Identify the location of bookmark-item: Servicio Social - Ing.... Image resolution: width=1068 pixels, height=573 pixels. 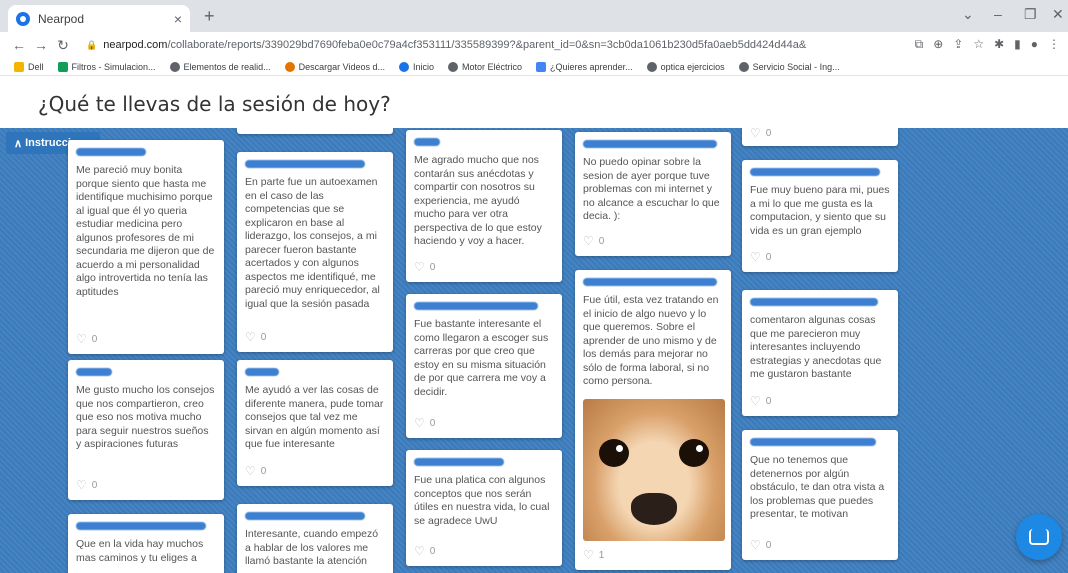
(789, 66).